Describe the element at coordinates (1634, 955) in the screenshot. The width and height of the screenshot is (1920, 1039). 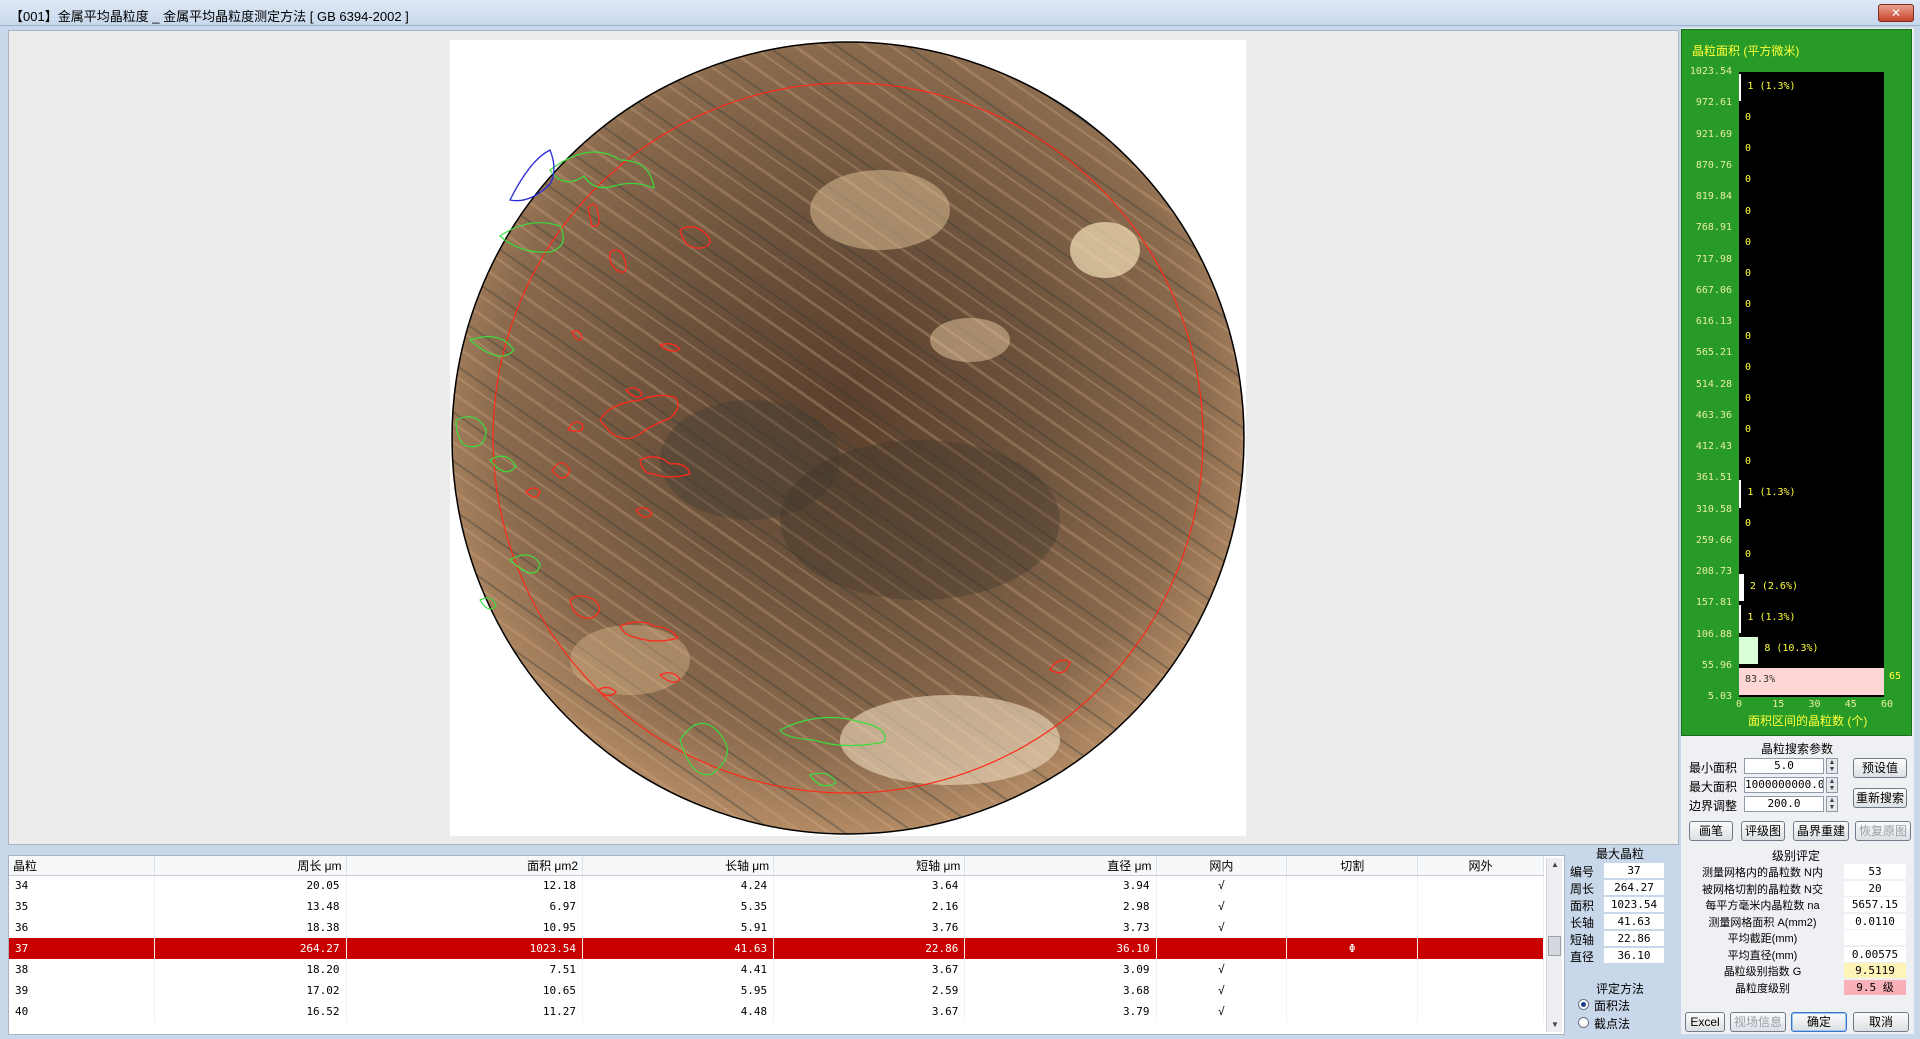
I see `max-grain-value: 36.10` at that location.